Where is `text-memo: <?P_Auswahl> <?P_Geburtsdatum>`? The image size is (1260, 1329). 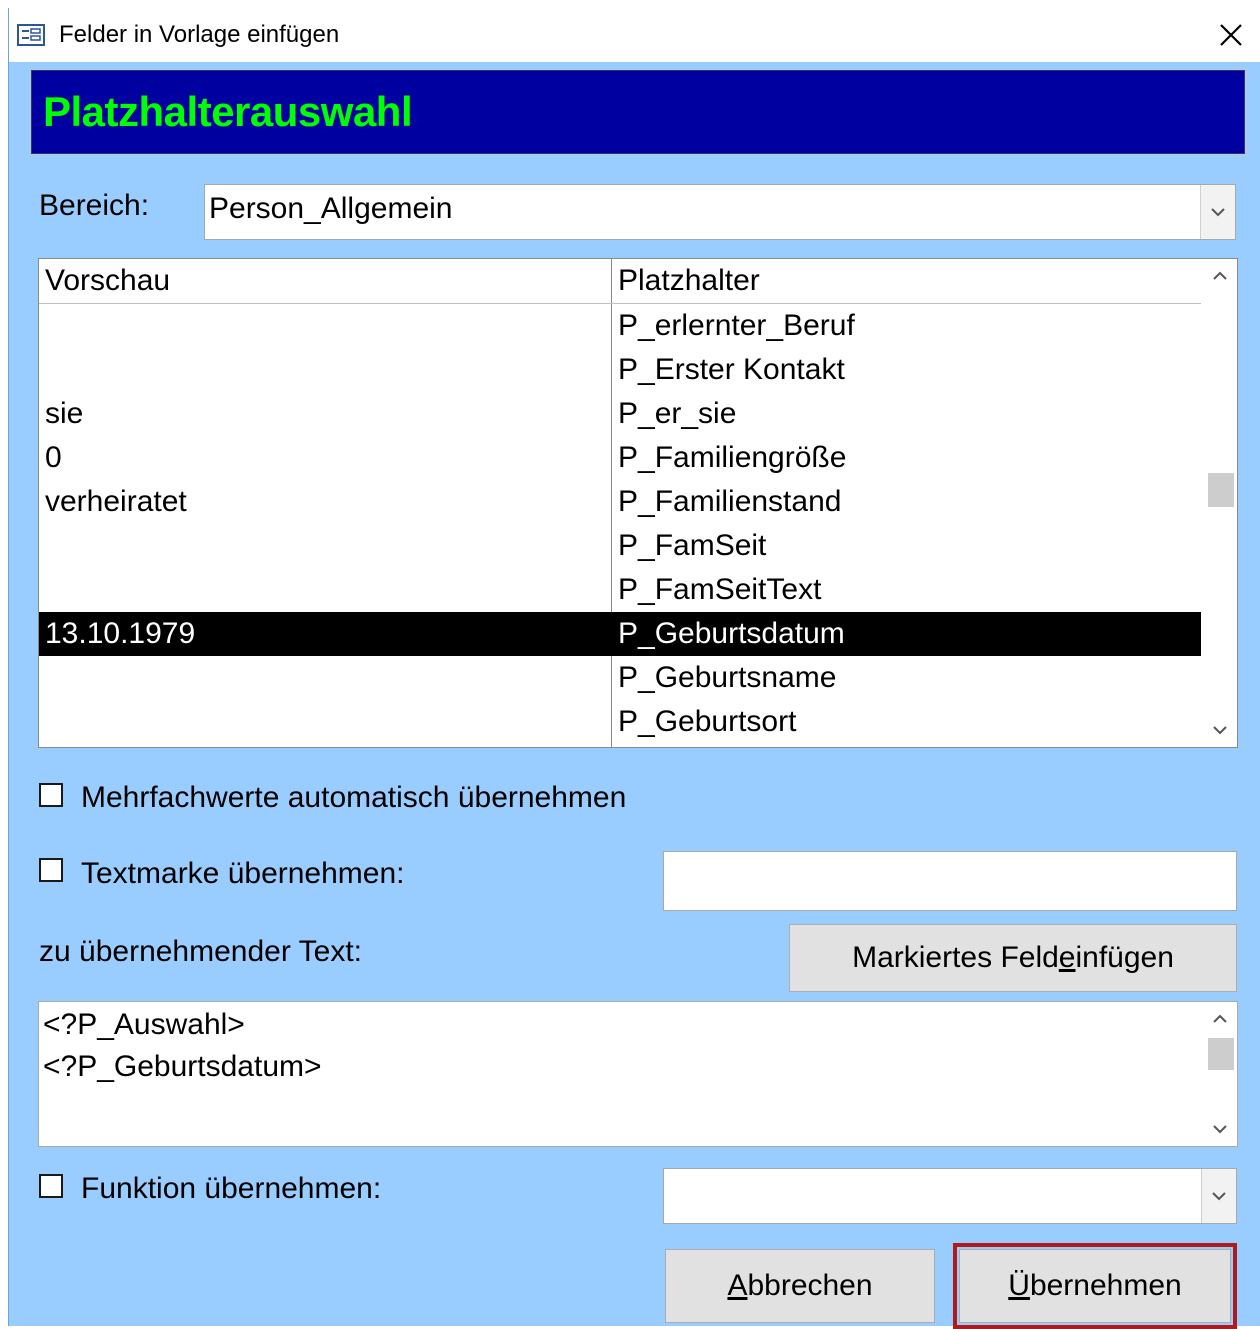 text-memo: <?P_Auswahl> <?P_Geburtsdatum> is located at coordinates (638, 1074).